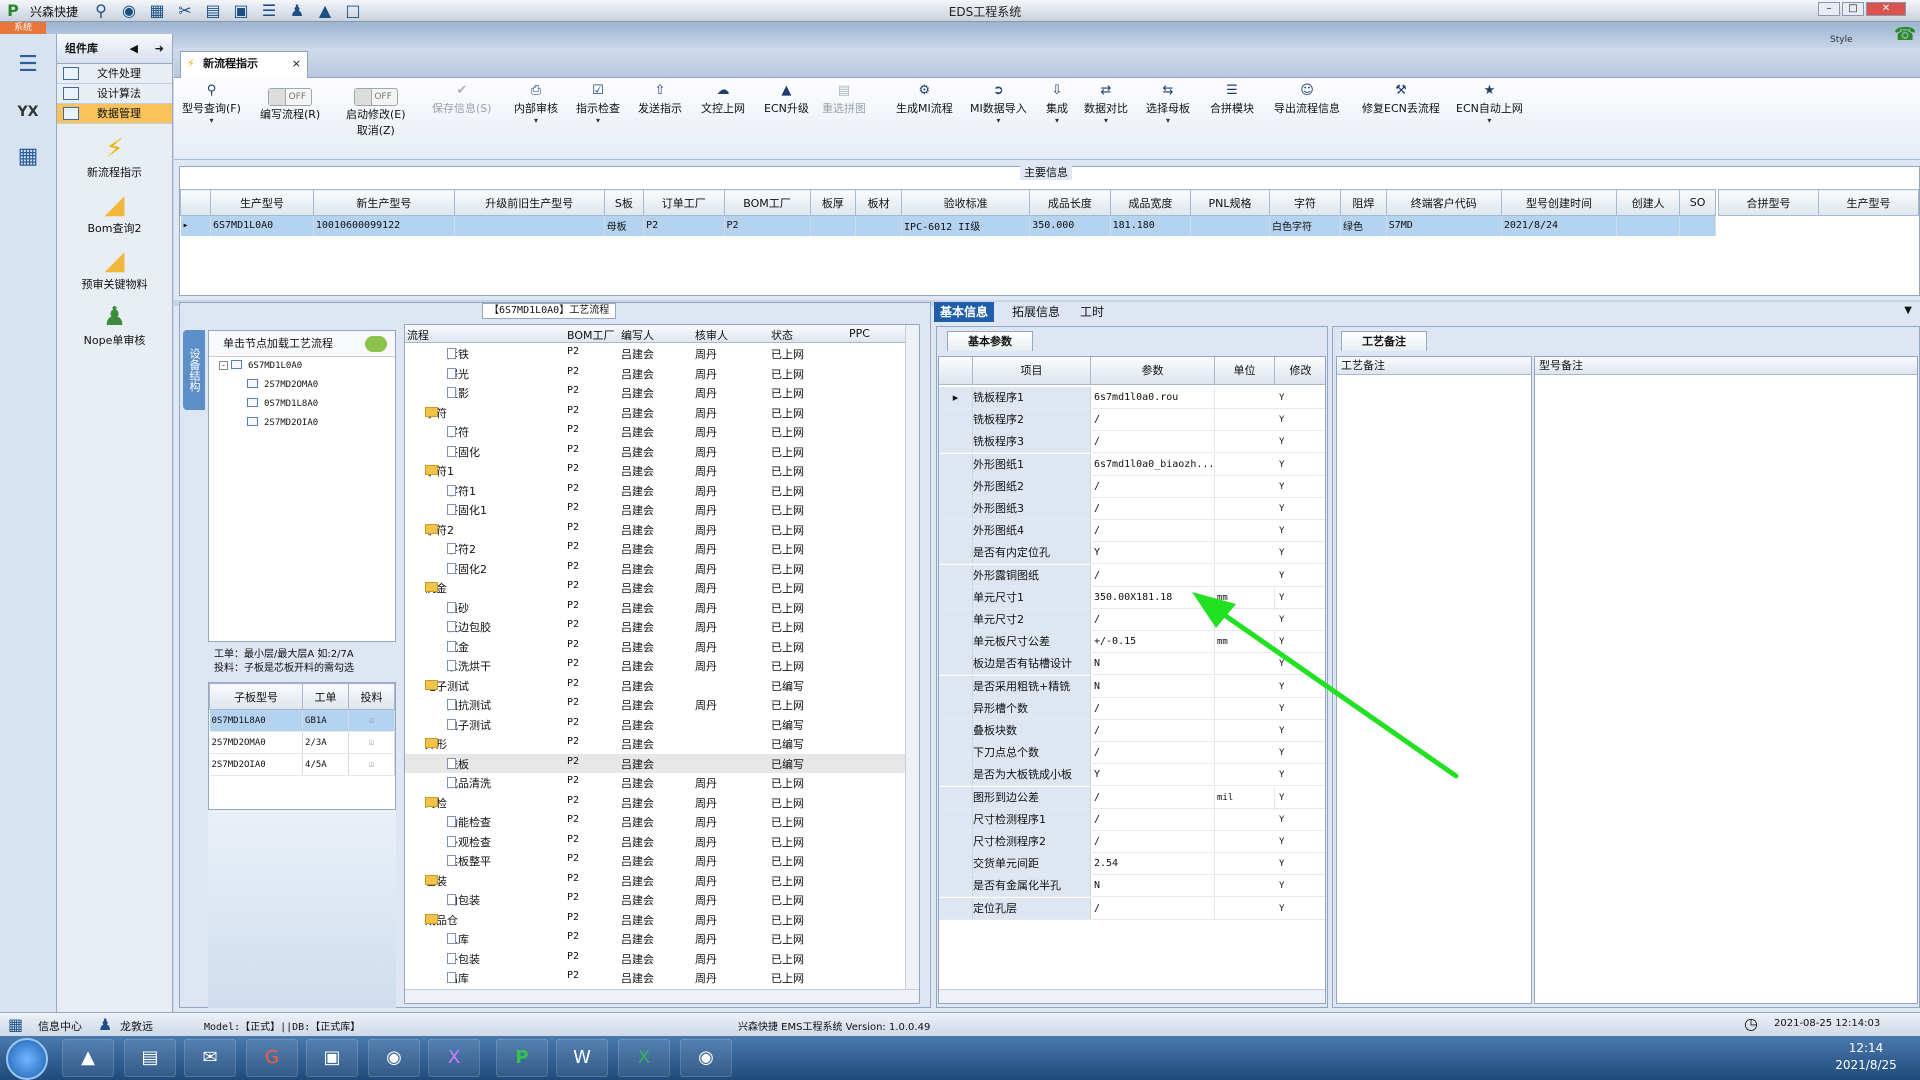 This screenshot has width=1920, height=1080. What do you see at coordinates (194, 370) in the screenshot?
I see `tab-device-structure: 设备结构` at bounding box center [194, 370].